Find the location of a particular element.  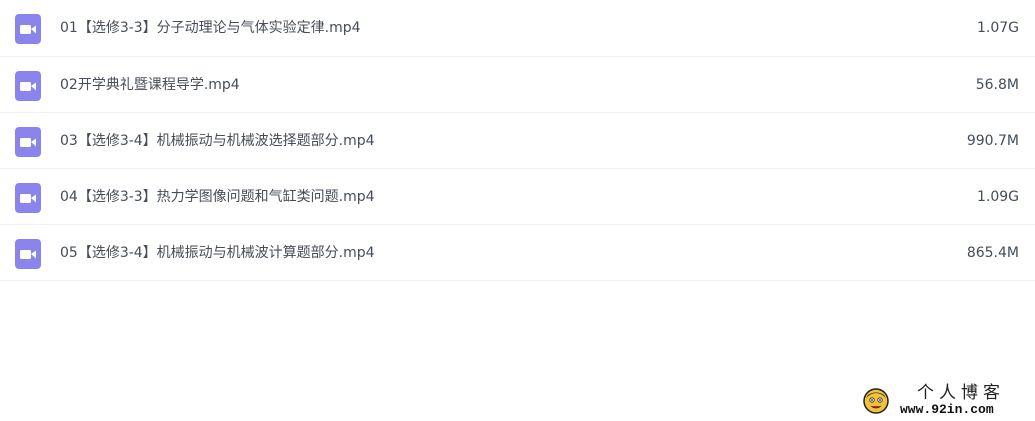

file-name: 05【选修3-4】机械振动与机械波计算题部分.mp4 is located at coordinates (217, 253).